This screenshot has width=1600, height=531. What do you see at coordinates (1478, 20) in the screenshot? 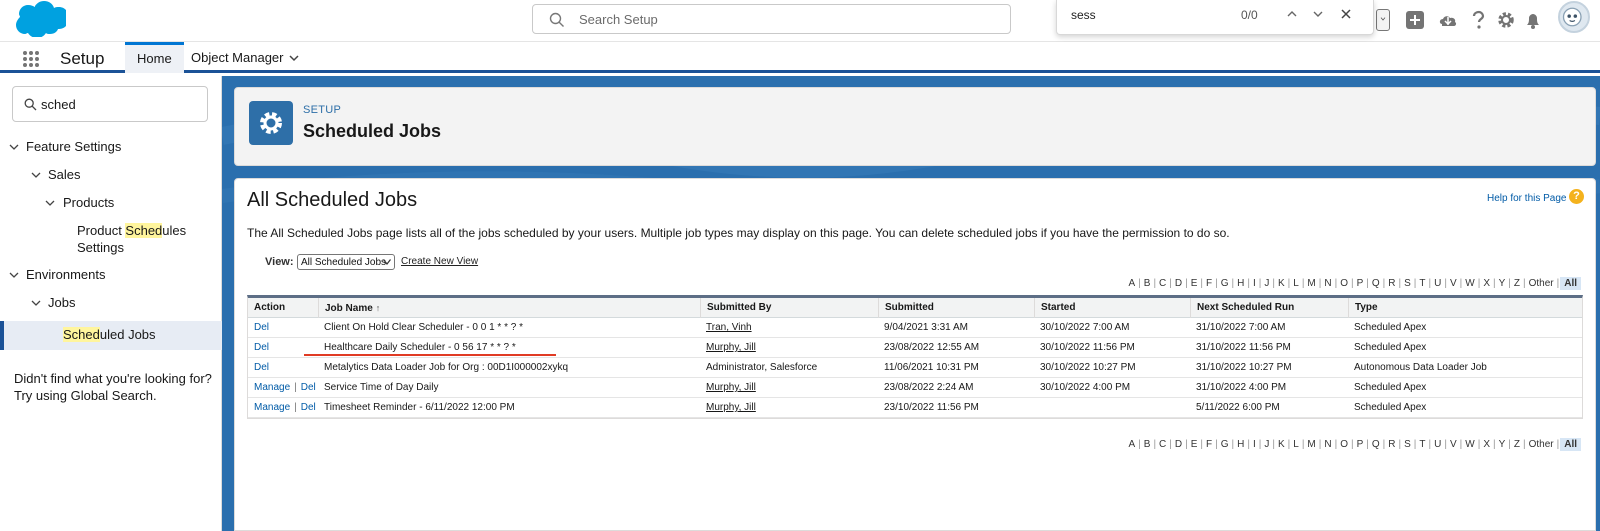
I see `help-icon` at bounding box center [1478, 20].